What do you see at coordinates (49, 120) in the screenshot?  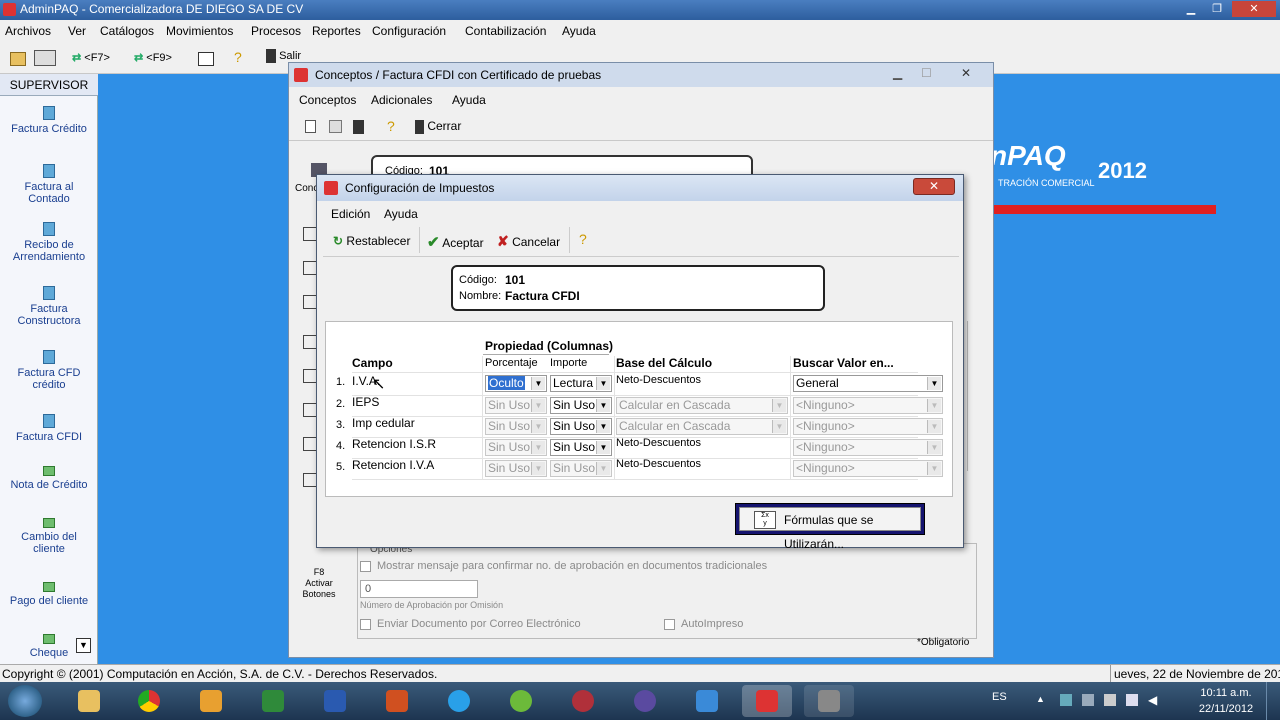 I see `sidebar-item-factura-credito: Factura Crédito` at bounding box center [49, 120].